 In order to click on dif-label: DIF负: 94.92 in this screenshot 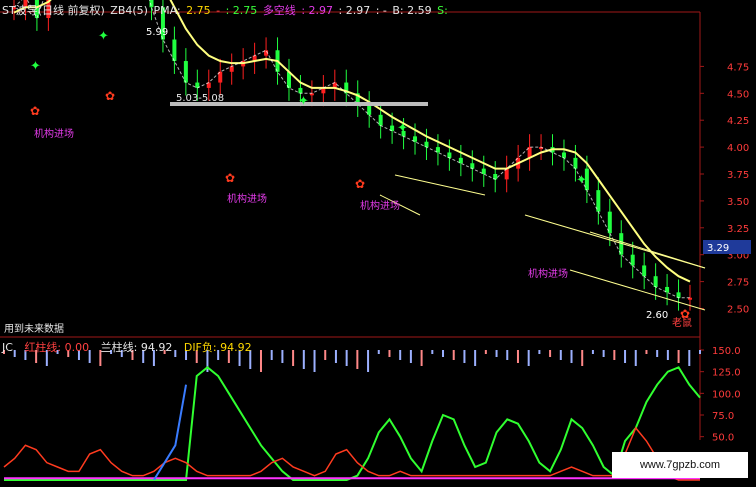, I will do `click(217, 347)`.